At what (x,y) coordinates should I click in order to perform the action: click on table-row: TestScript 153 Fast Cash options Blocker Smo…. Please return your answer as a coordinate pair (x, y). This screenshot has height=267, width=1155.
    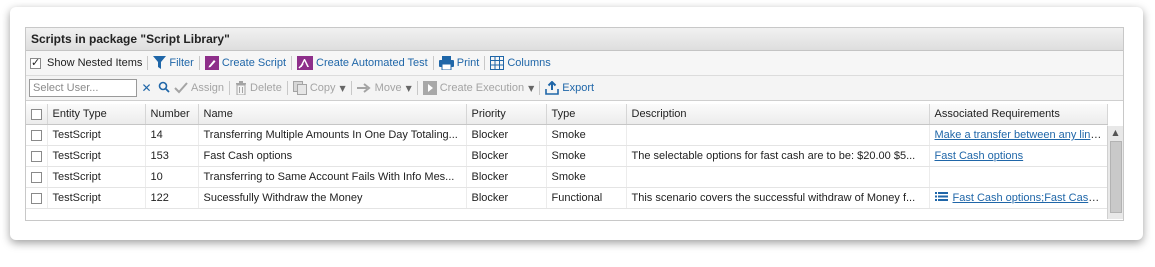
    Looking at the image, I should click on (567, 156).